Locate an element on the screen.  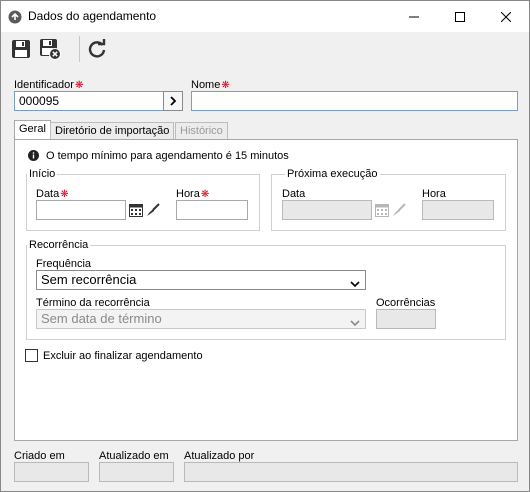
proxima-hora-input is located at coordinates (458, 210).